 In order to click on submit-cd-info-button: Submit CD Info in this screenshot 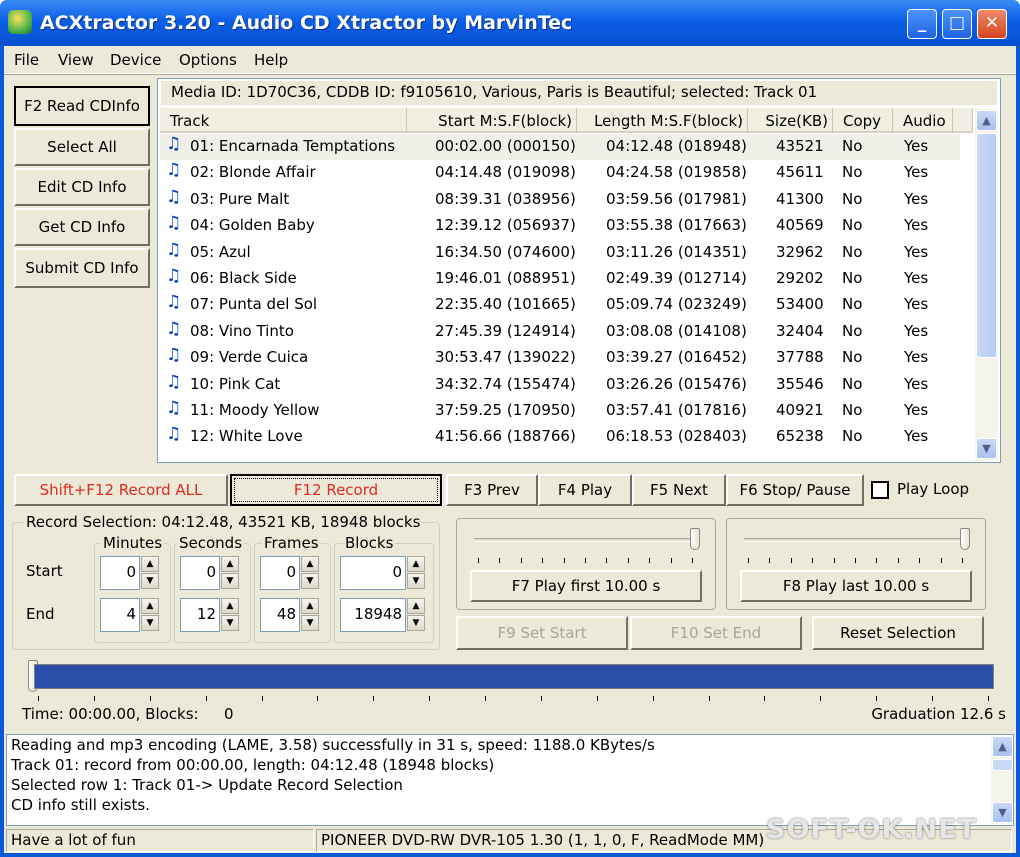, I will do `click(82, 268)`.